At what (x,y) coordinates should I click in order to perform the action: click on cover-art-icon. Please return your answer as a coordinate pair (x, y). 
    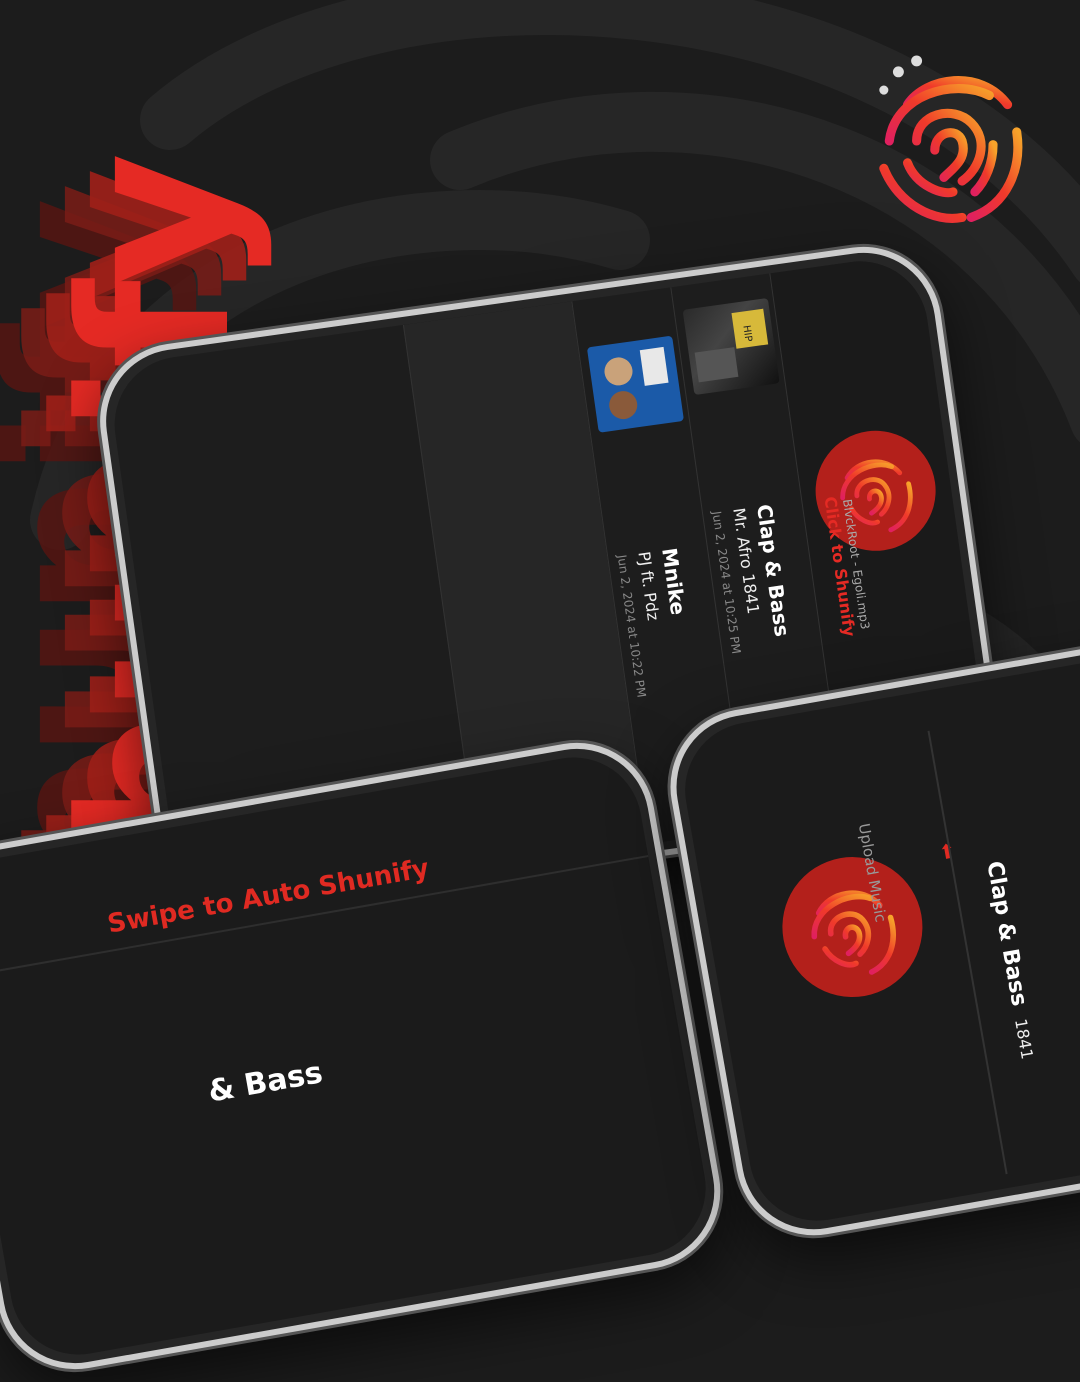
    Looking at the image, I should click on (636, 383).